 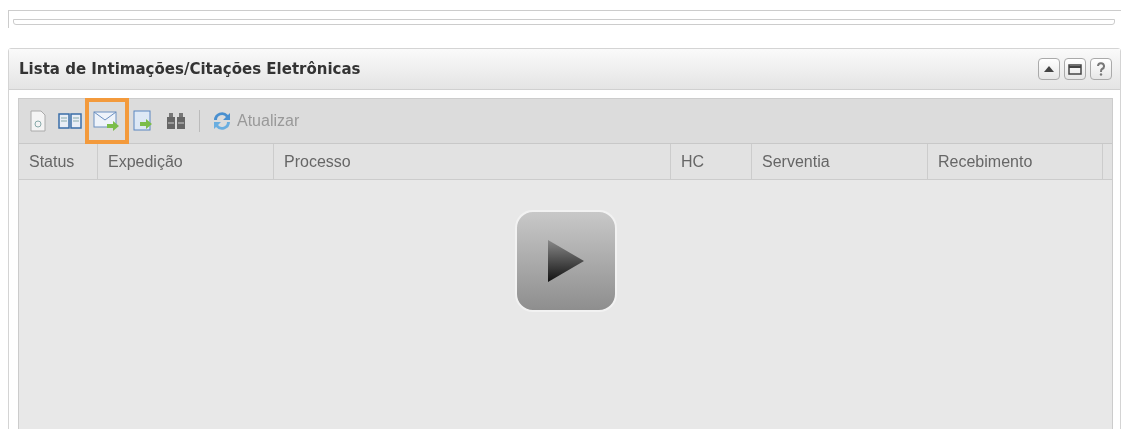 I want to click on maximize-icon, so click(x=1075, y=69).